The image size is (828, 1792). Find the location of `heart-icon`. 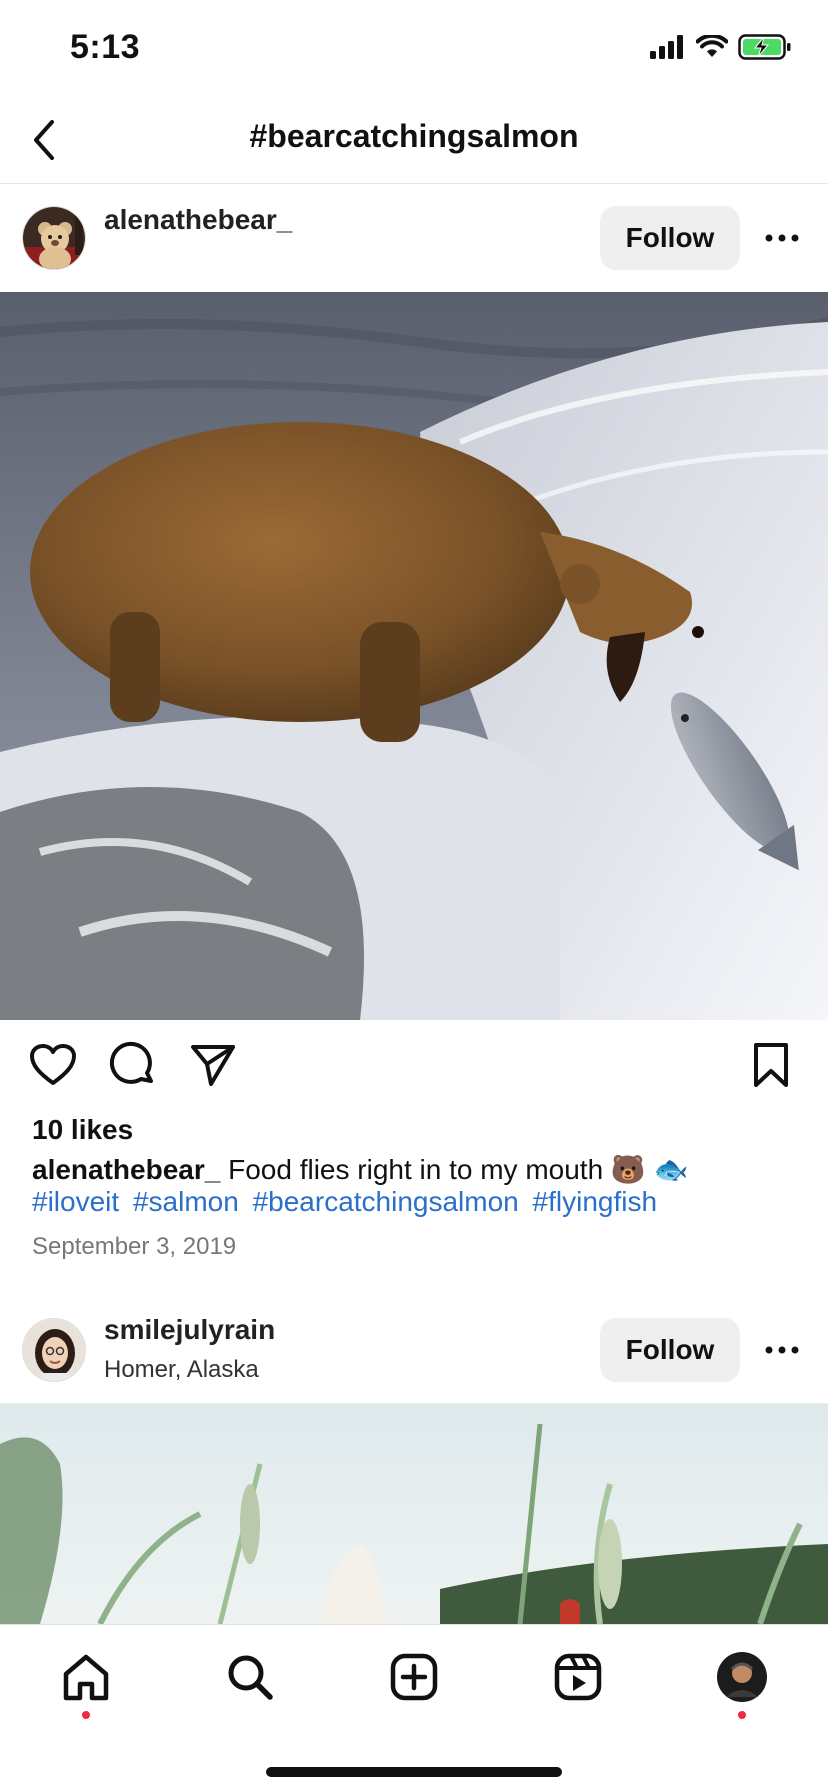

heart-icon is located at coordinates (53, 1064).